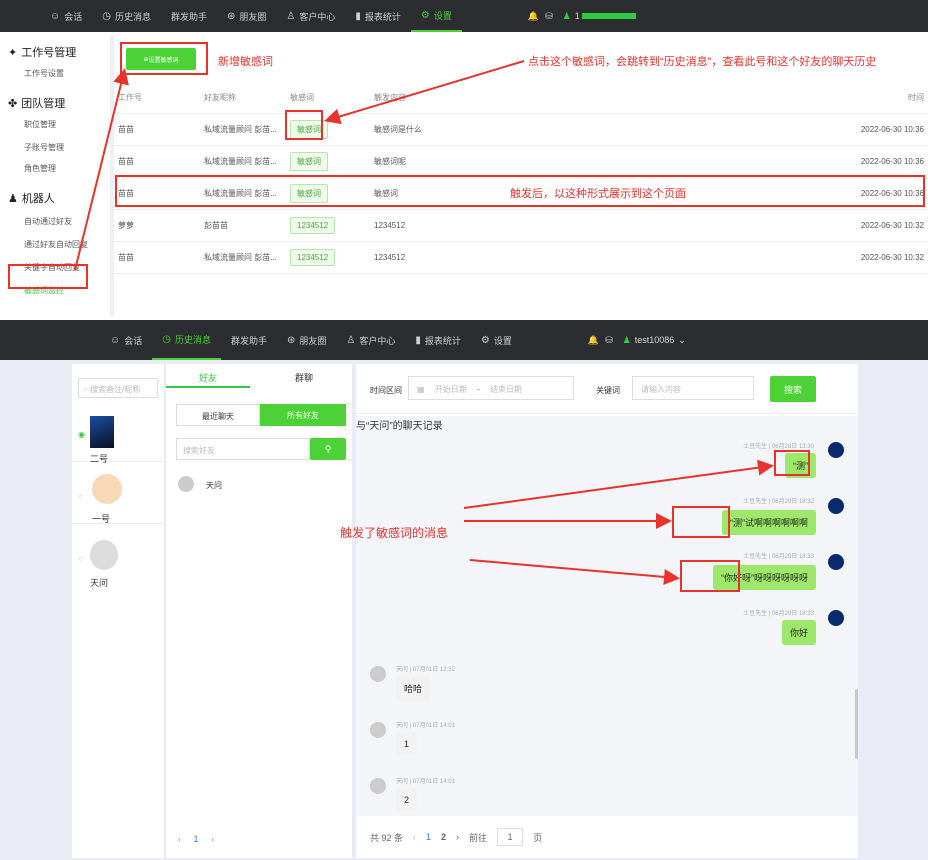  What do you see at coordinates (793, 389) in the screenshot?
I see `search-button: 搜索` at bounding box center [793, 389].